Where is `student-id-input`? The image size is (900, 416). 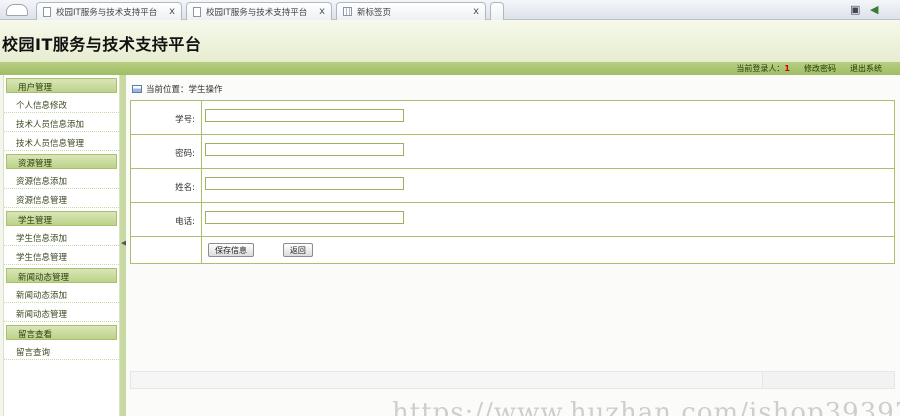
student-id-input is located at coordinates (304, 115).